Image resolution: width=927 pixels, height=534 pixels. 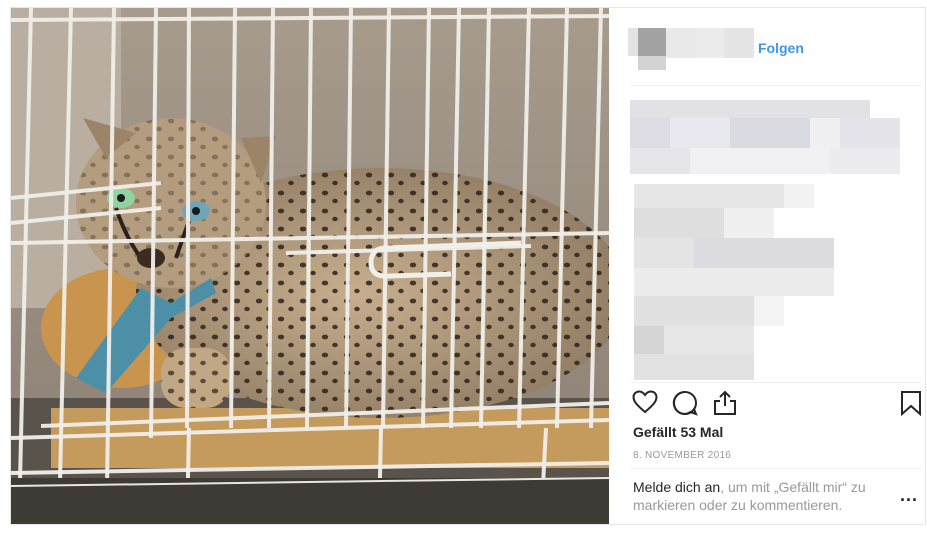 I want to click on caption-divider, so click(x=776, y=382).